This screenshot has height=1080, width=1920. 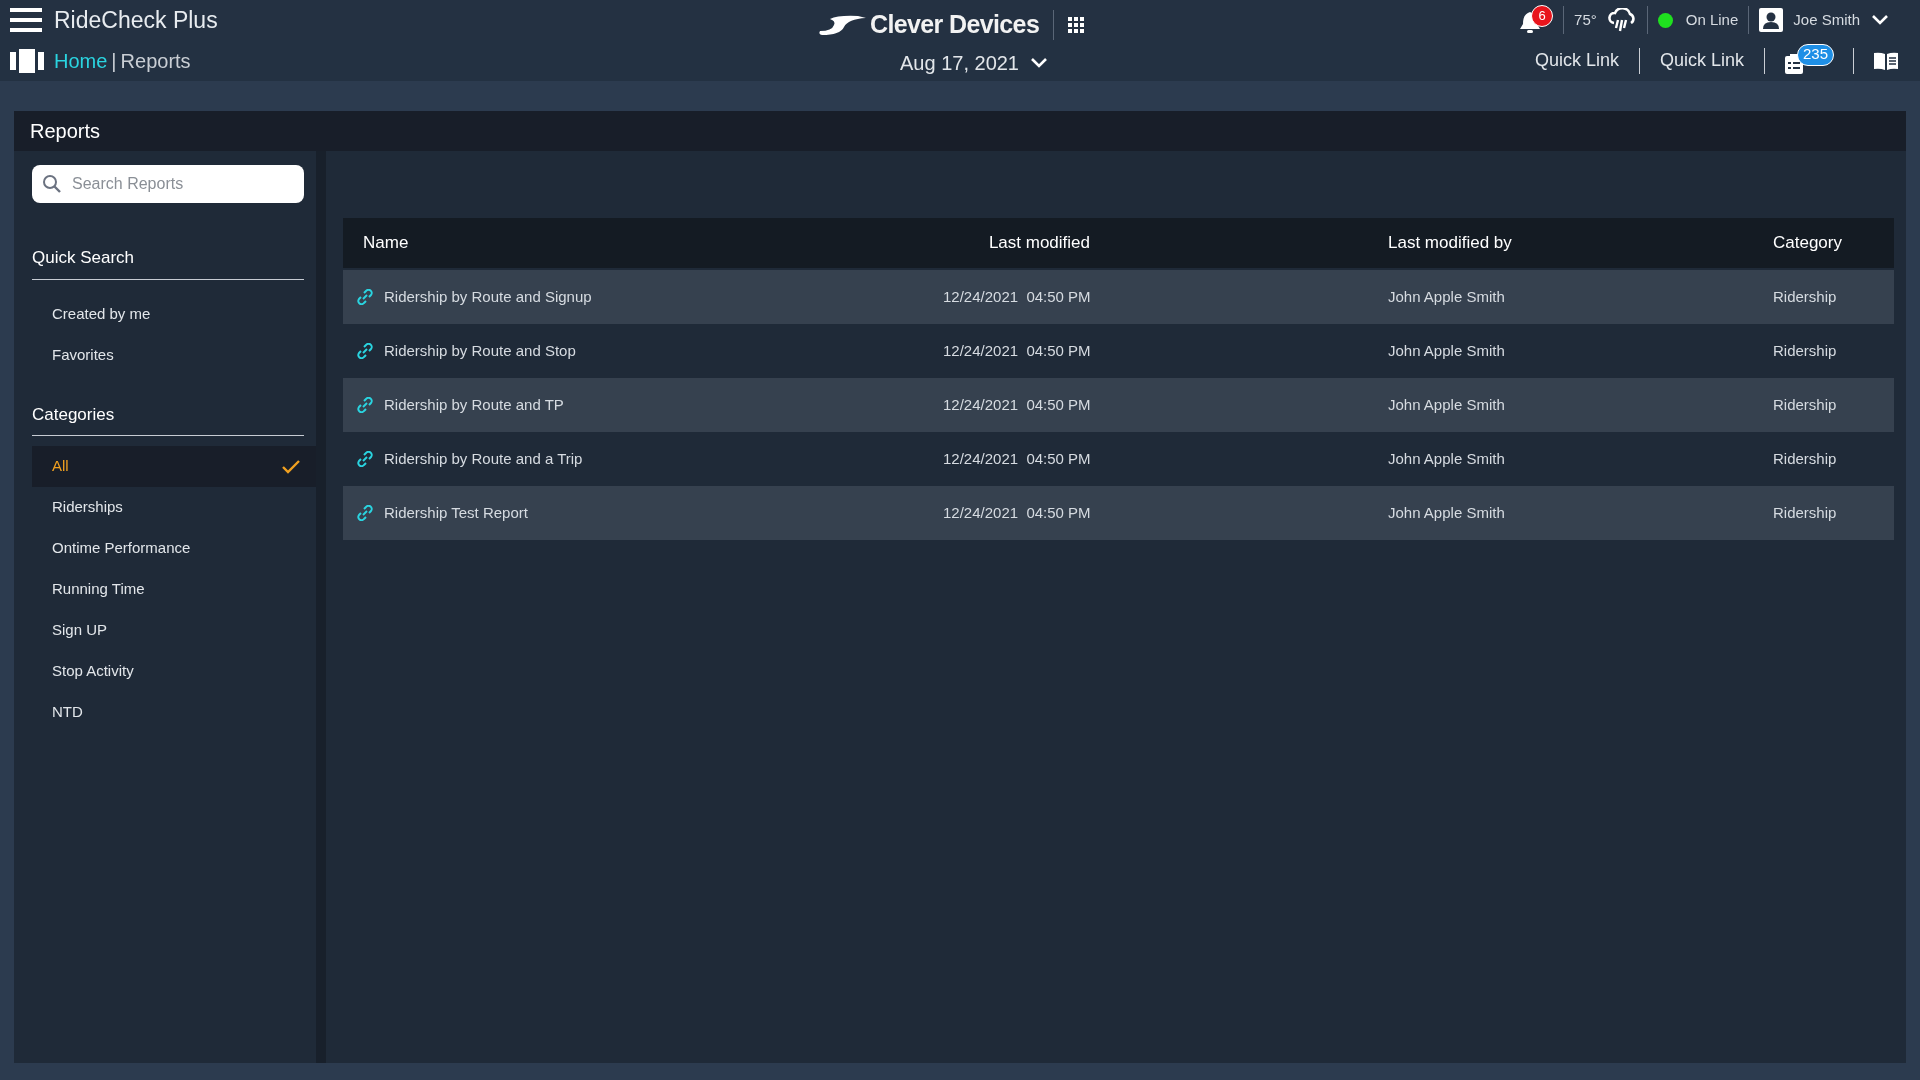 I want to click on user-menu: Joe Smith, so click(x=1823, y=20).